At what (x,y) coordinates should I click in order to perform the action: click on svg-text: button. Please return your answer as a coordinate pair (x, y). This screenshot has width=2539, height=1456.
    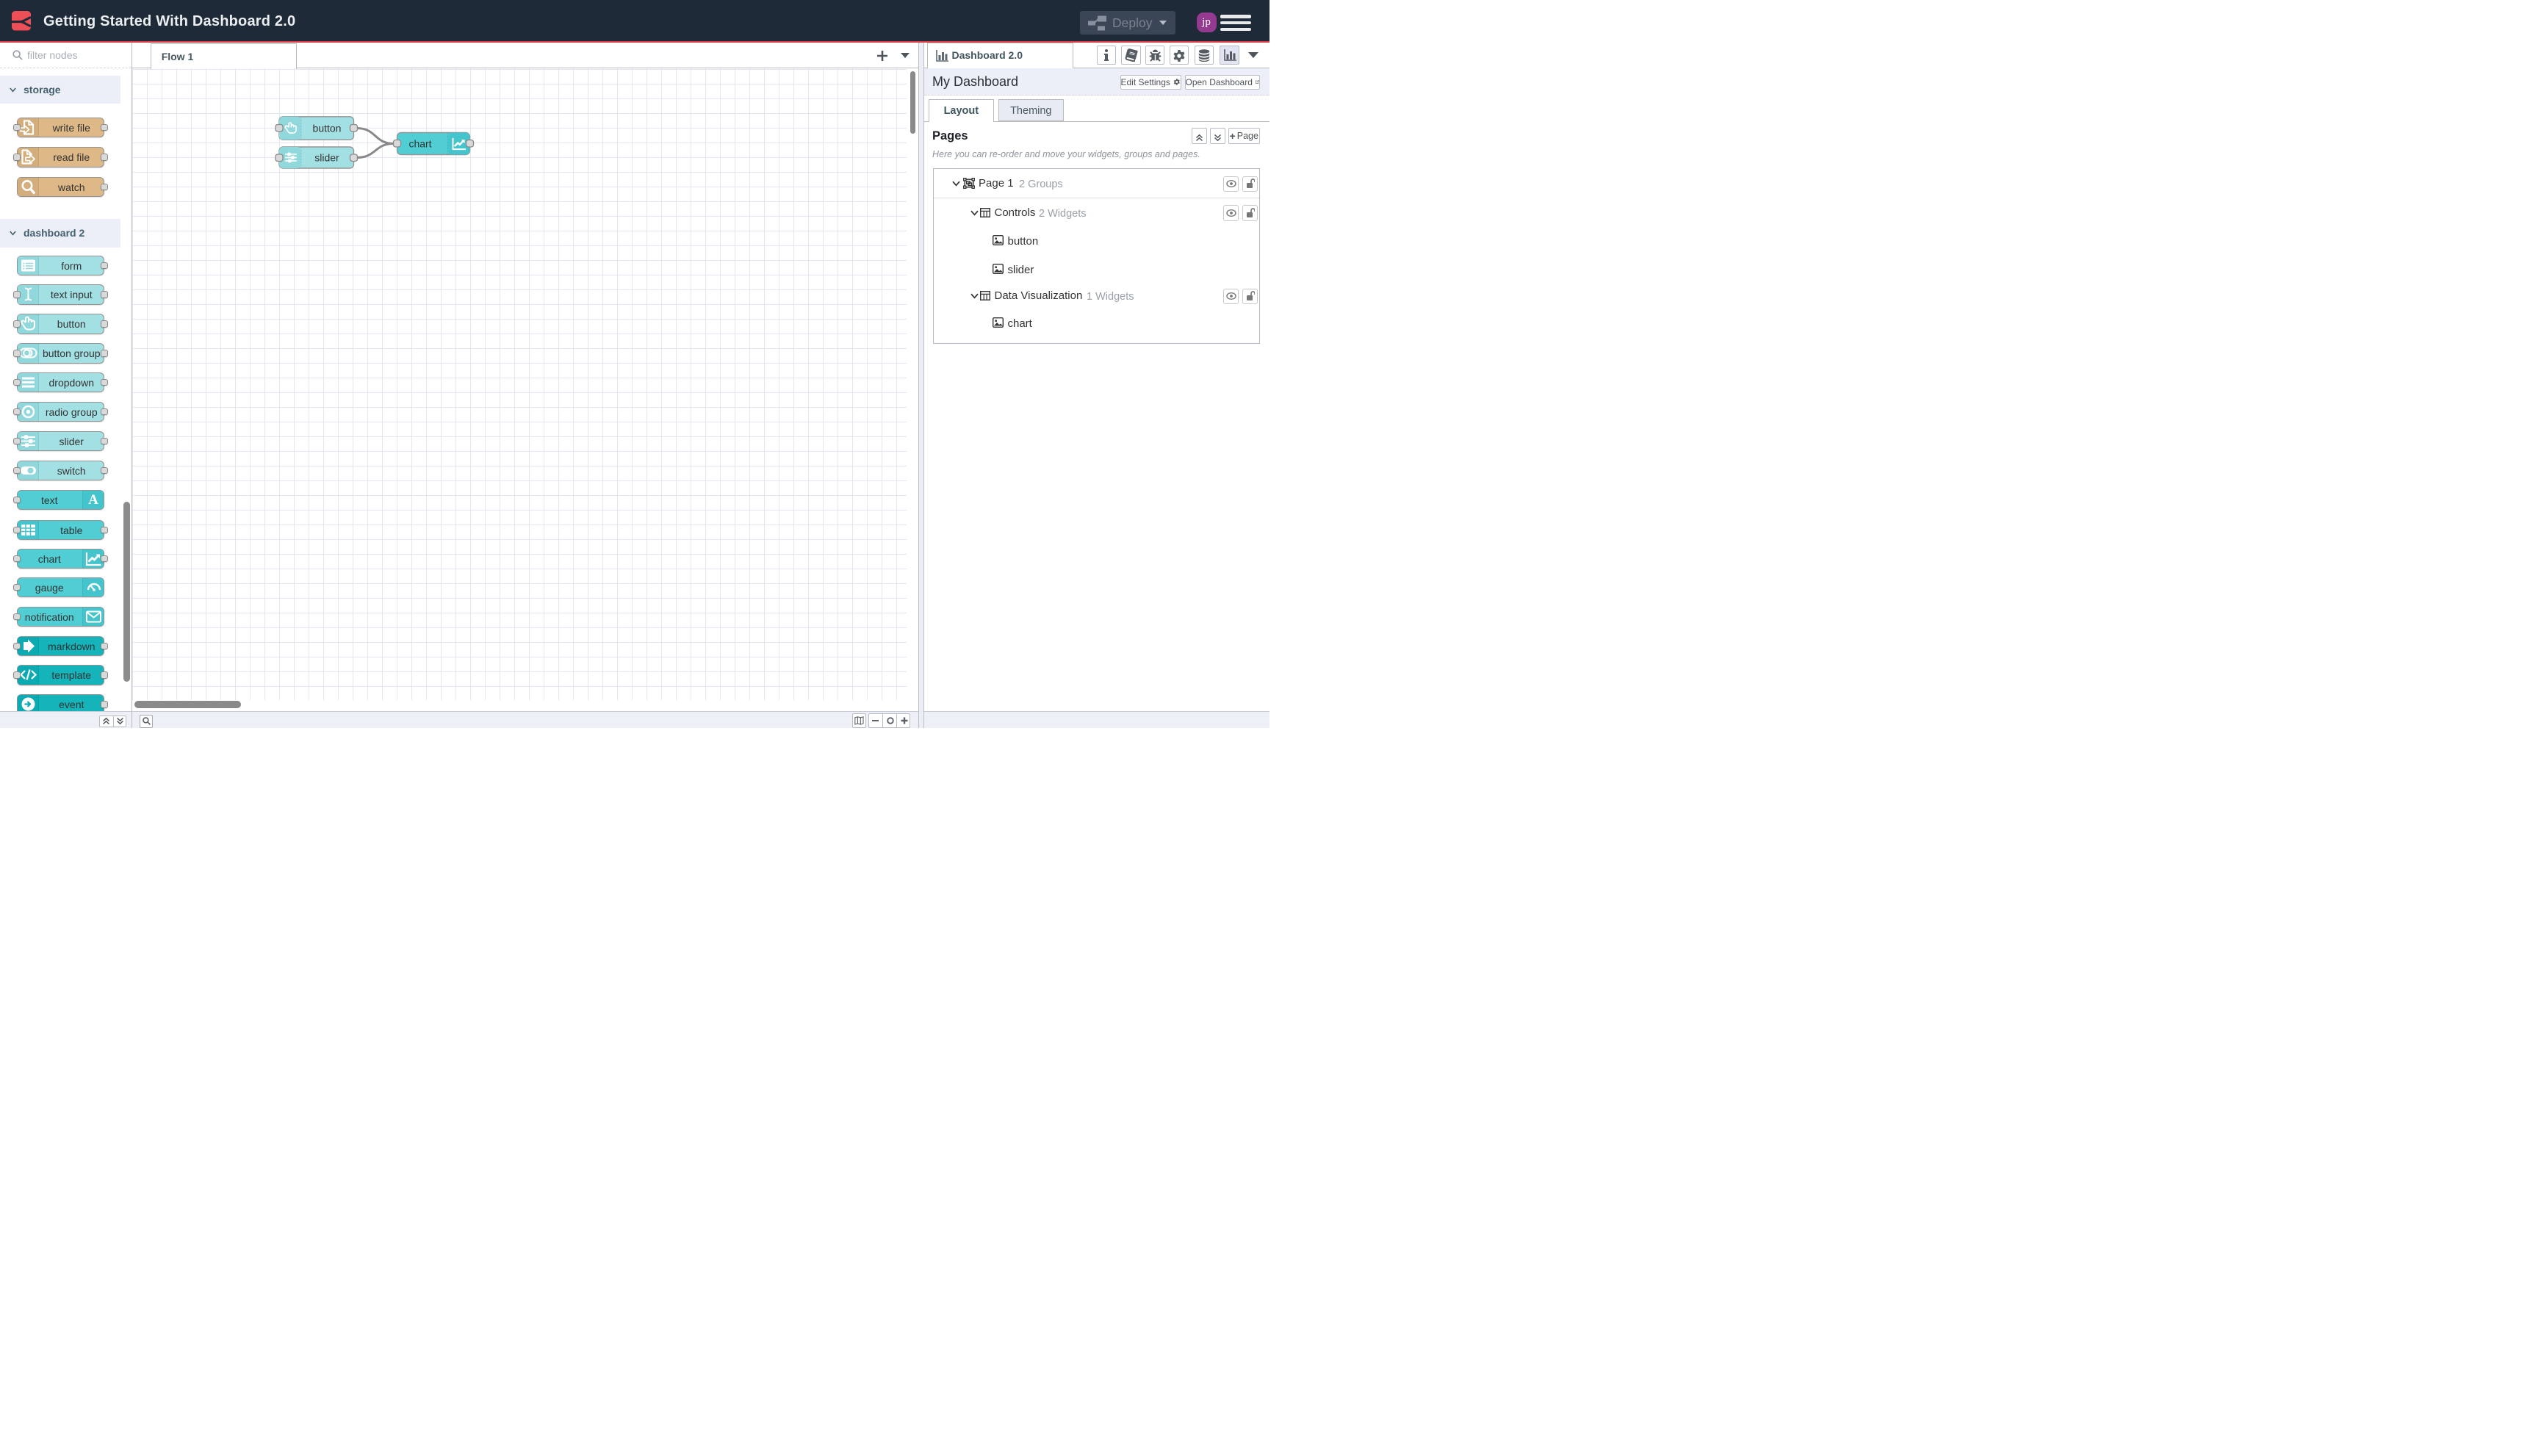
    Looking at the image, I should click on (327, 128).